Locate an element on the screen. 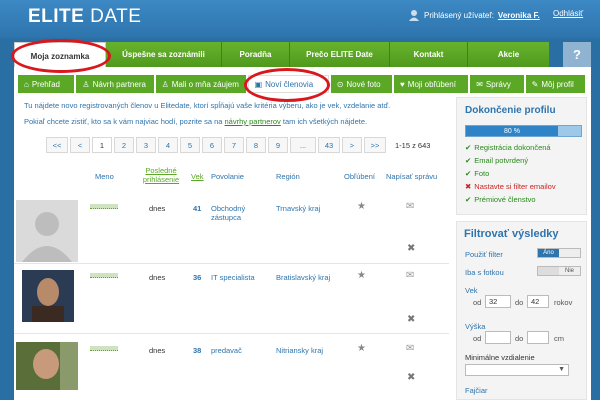 This screenshot has height=400, width=600. page-prev: < is located at coordinates (80, 145).